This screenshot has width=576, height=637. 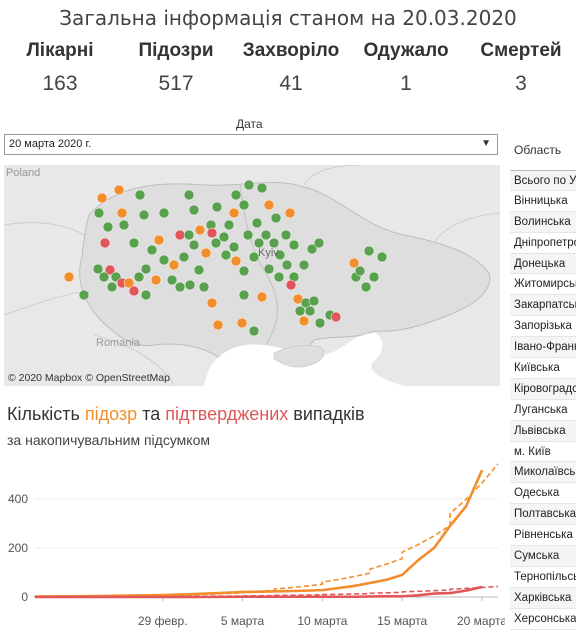 I want to click on region-list-item: Кіровоградська, so click(x=543, y=389).